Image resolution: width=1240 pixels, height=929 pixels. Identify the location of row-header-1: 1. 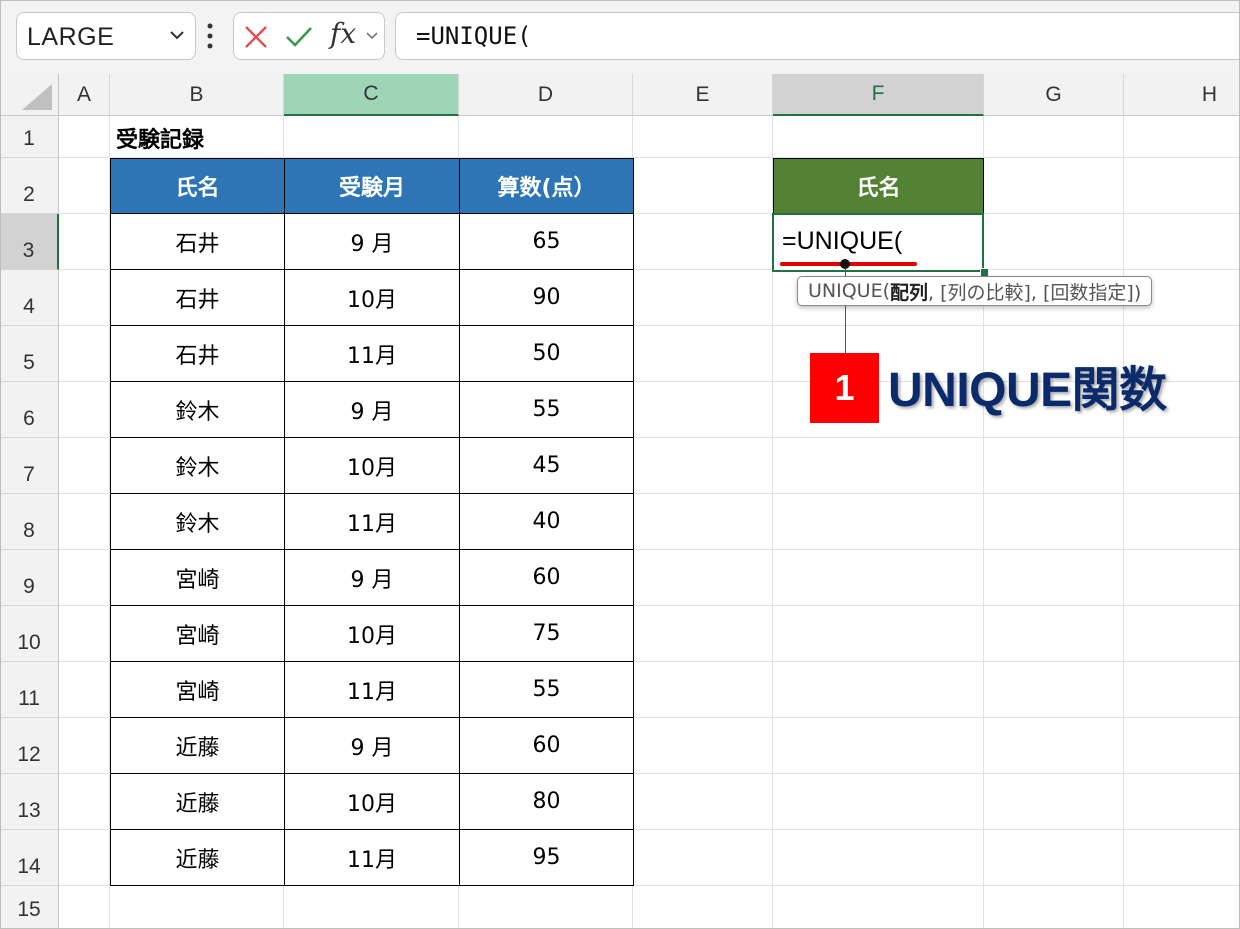
(29, 137).